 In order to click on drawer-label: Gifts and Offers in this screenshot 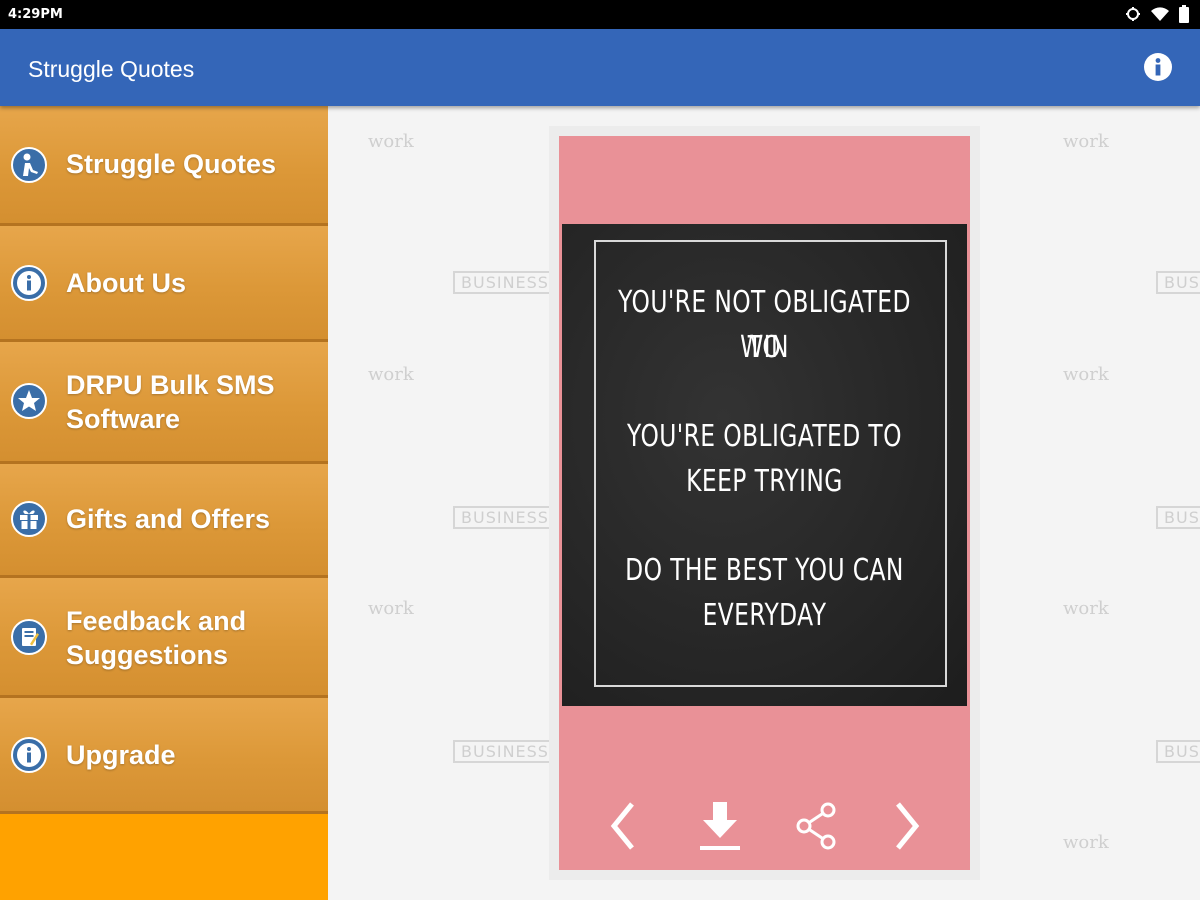, I will do `click(168, 519)`.